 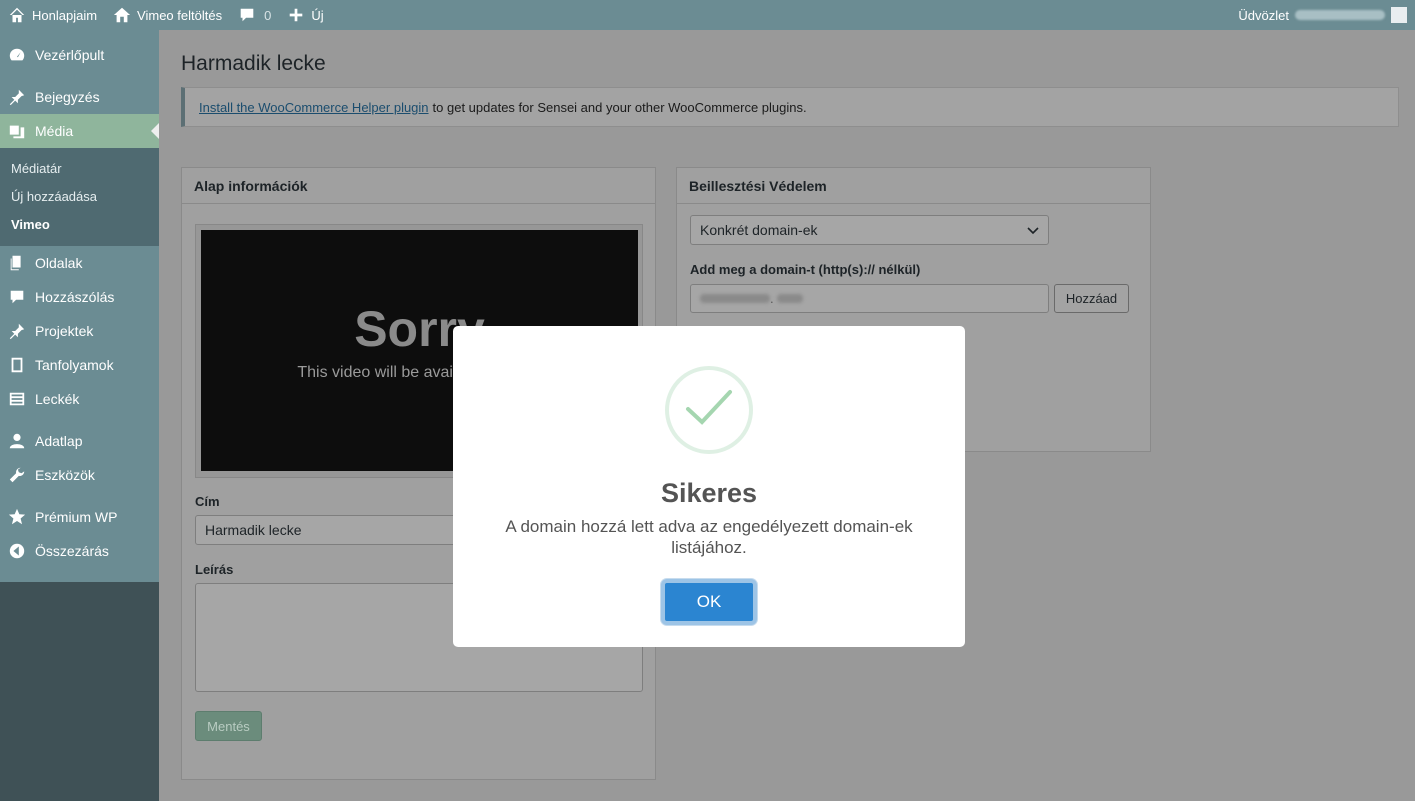 I want to click on success-check-icon, so click(x=709, y=410).